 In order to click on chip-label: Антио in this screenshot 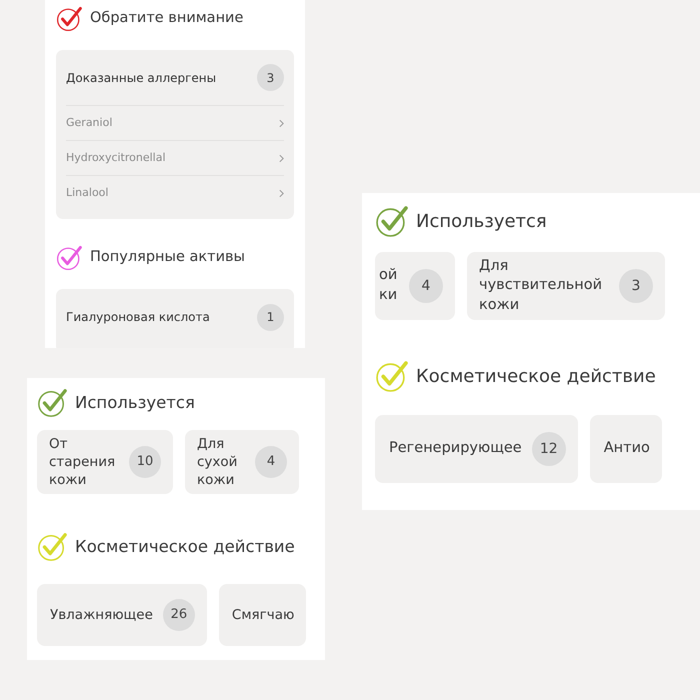, I will do `click(627, 448)`.